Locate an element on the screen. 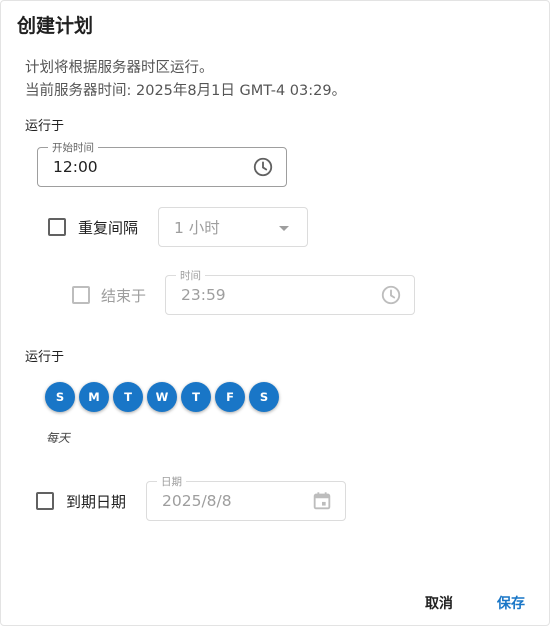  save-button: 保存 is located at coordinates (511, 603).